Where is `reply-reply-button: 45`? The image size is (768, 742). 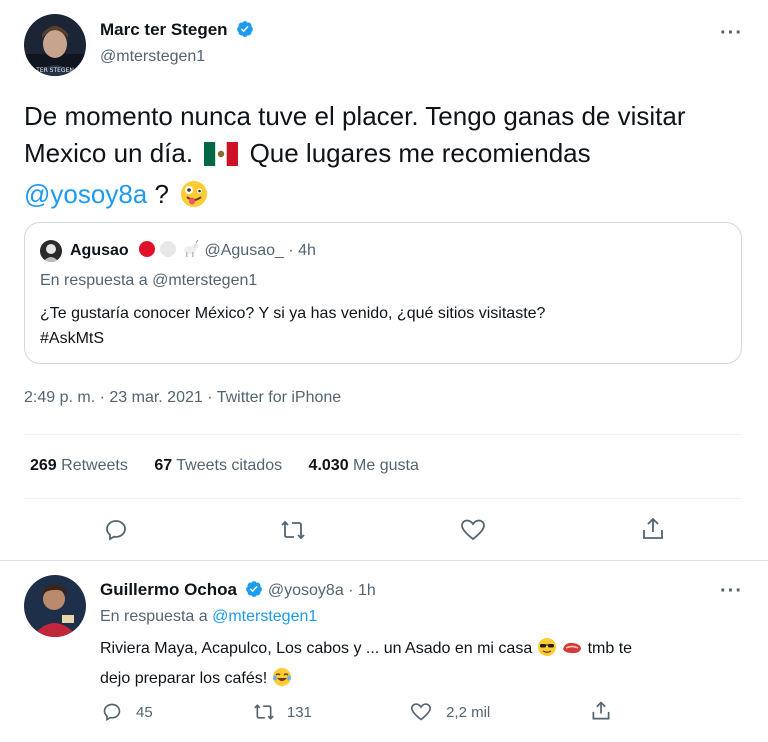
reply-reply-button: 45 is located at coordinates (127, 712).